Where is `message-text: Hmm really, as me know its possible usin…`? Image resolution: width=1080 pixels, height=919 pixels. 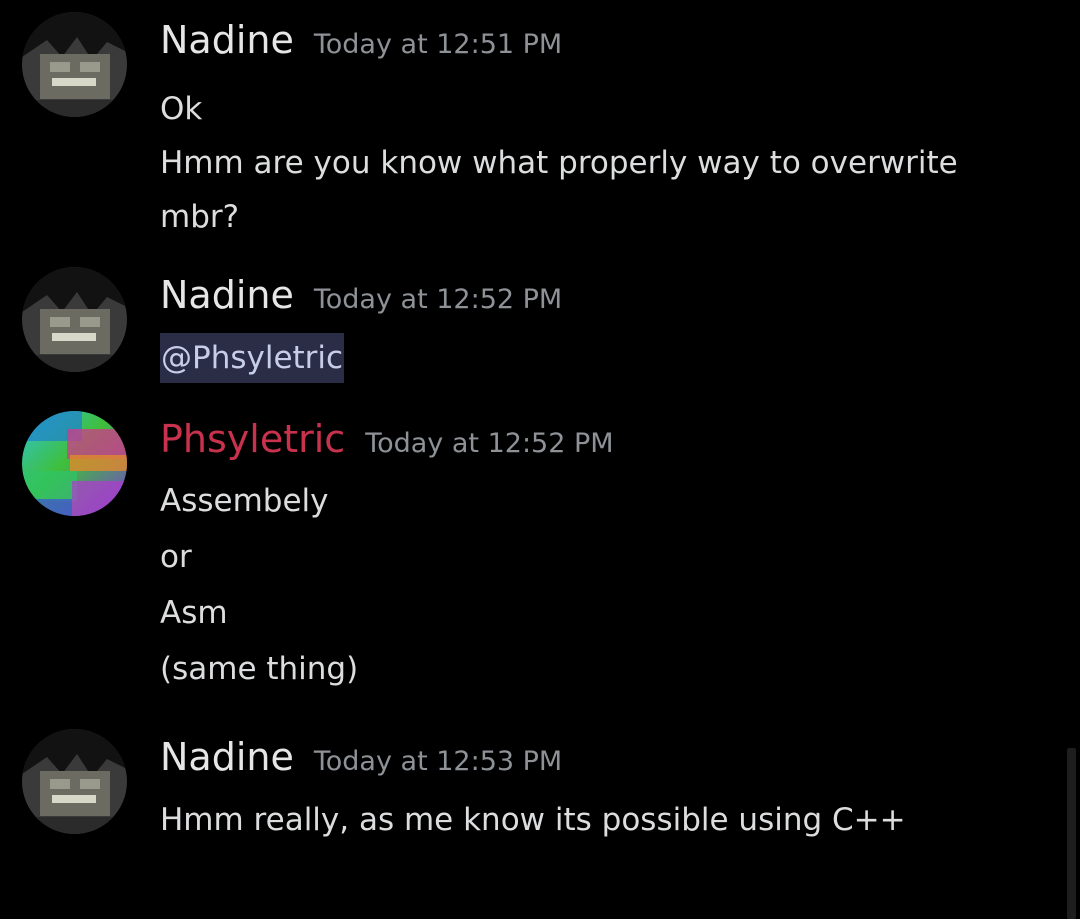
message-text: Hmm really, as me know its possible usin… is located at coordinates (533, 820).